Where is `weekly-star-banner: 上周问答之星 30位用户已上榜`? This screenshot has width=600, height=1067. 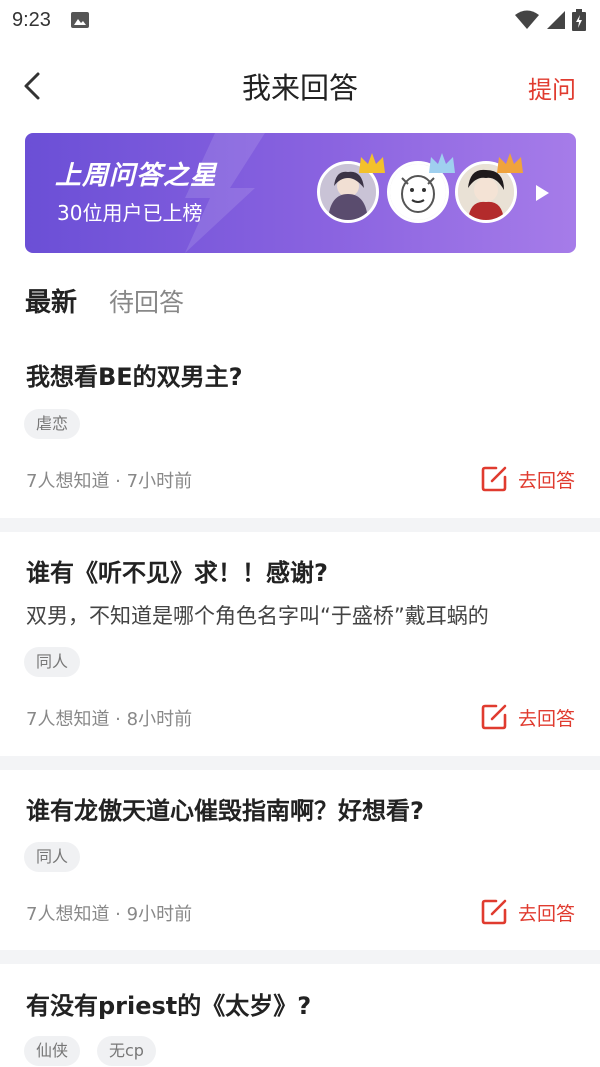 weekly-star-banner: 上周问答之星 30位用户已上榜 is located at coordinates (300, 193).